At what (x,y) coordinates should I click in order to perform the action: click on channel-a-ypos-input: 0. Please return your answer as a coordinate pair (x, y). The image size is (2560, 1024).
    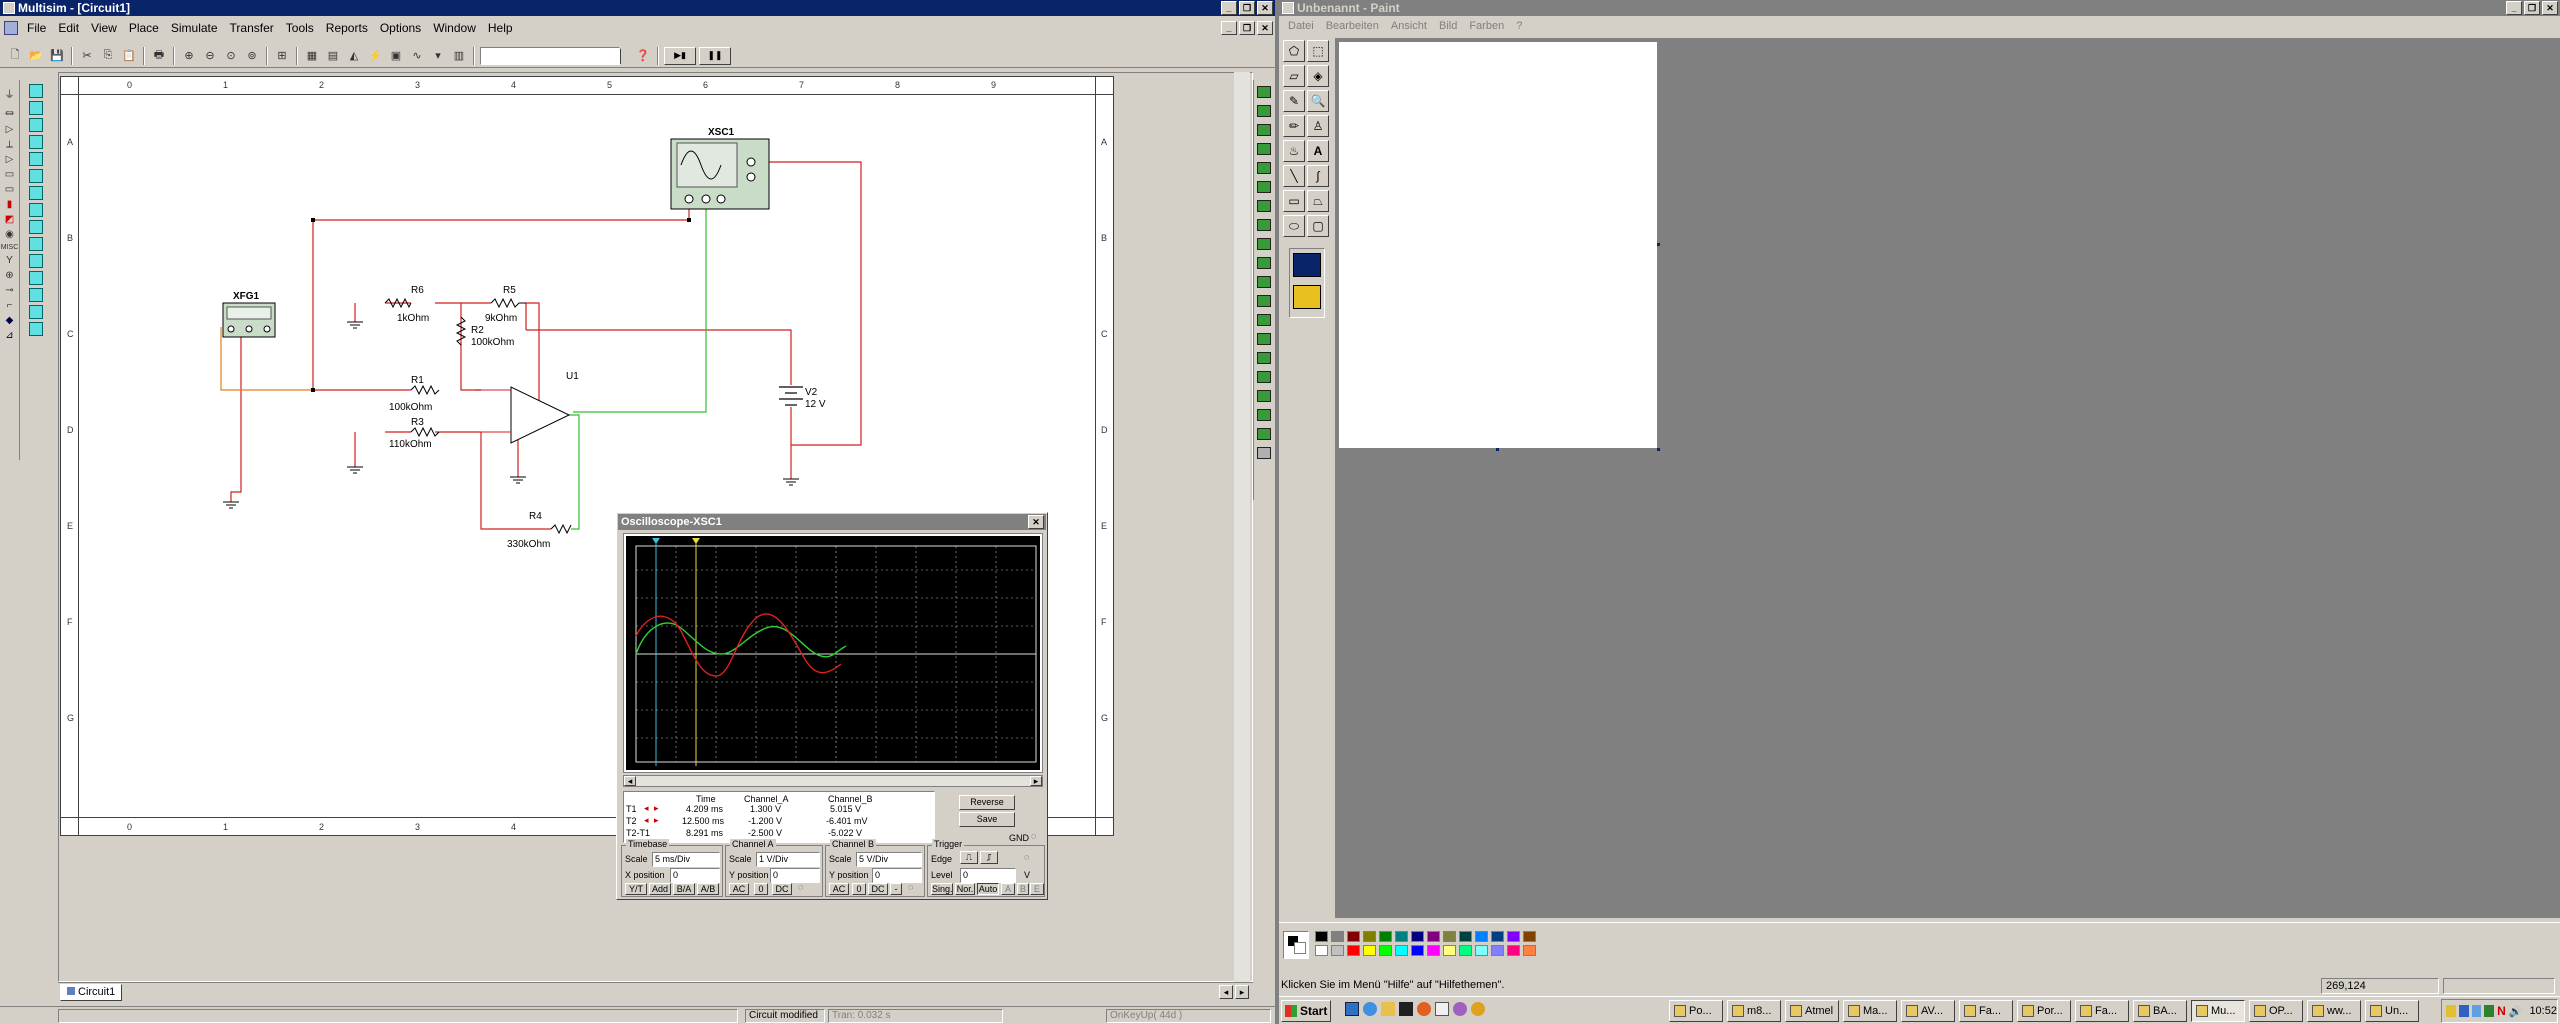
    Looking at the image, I should click on (795, 875).